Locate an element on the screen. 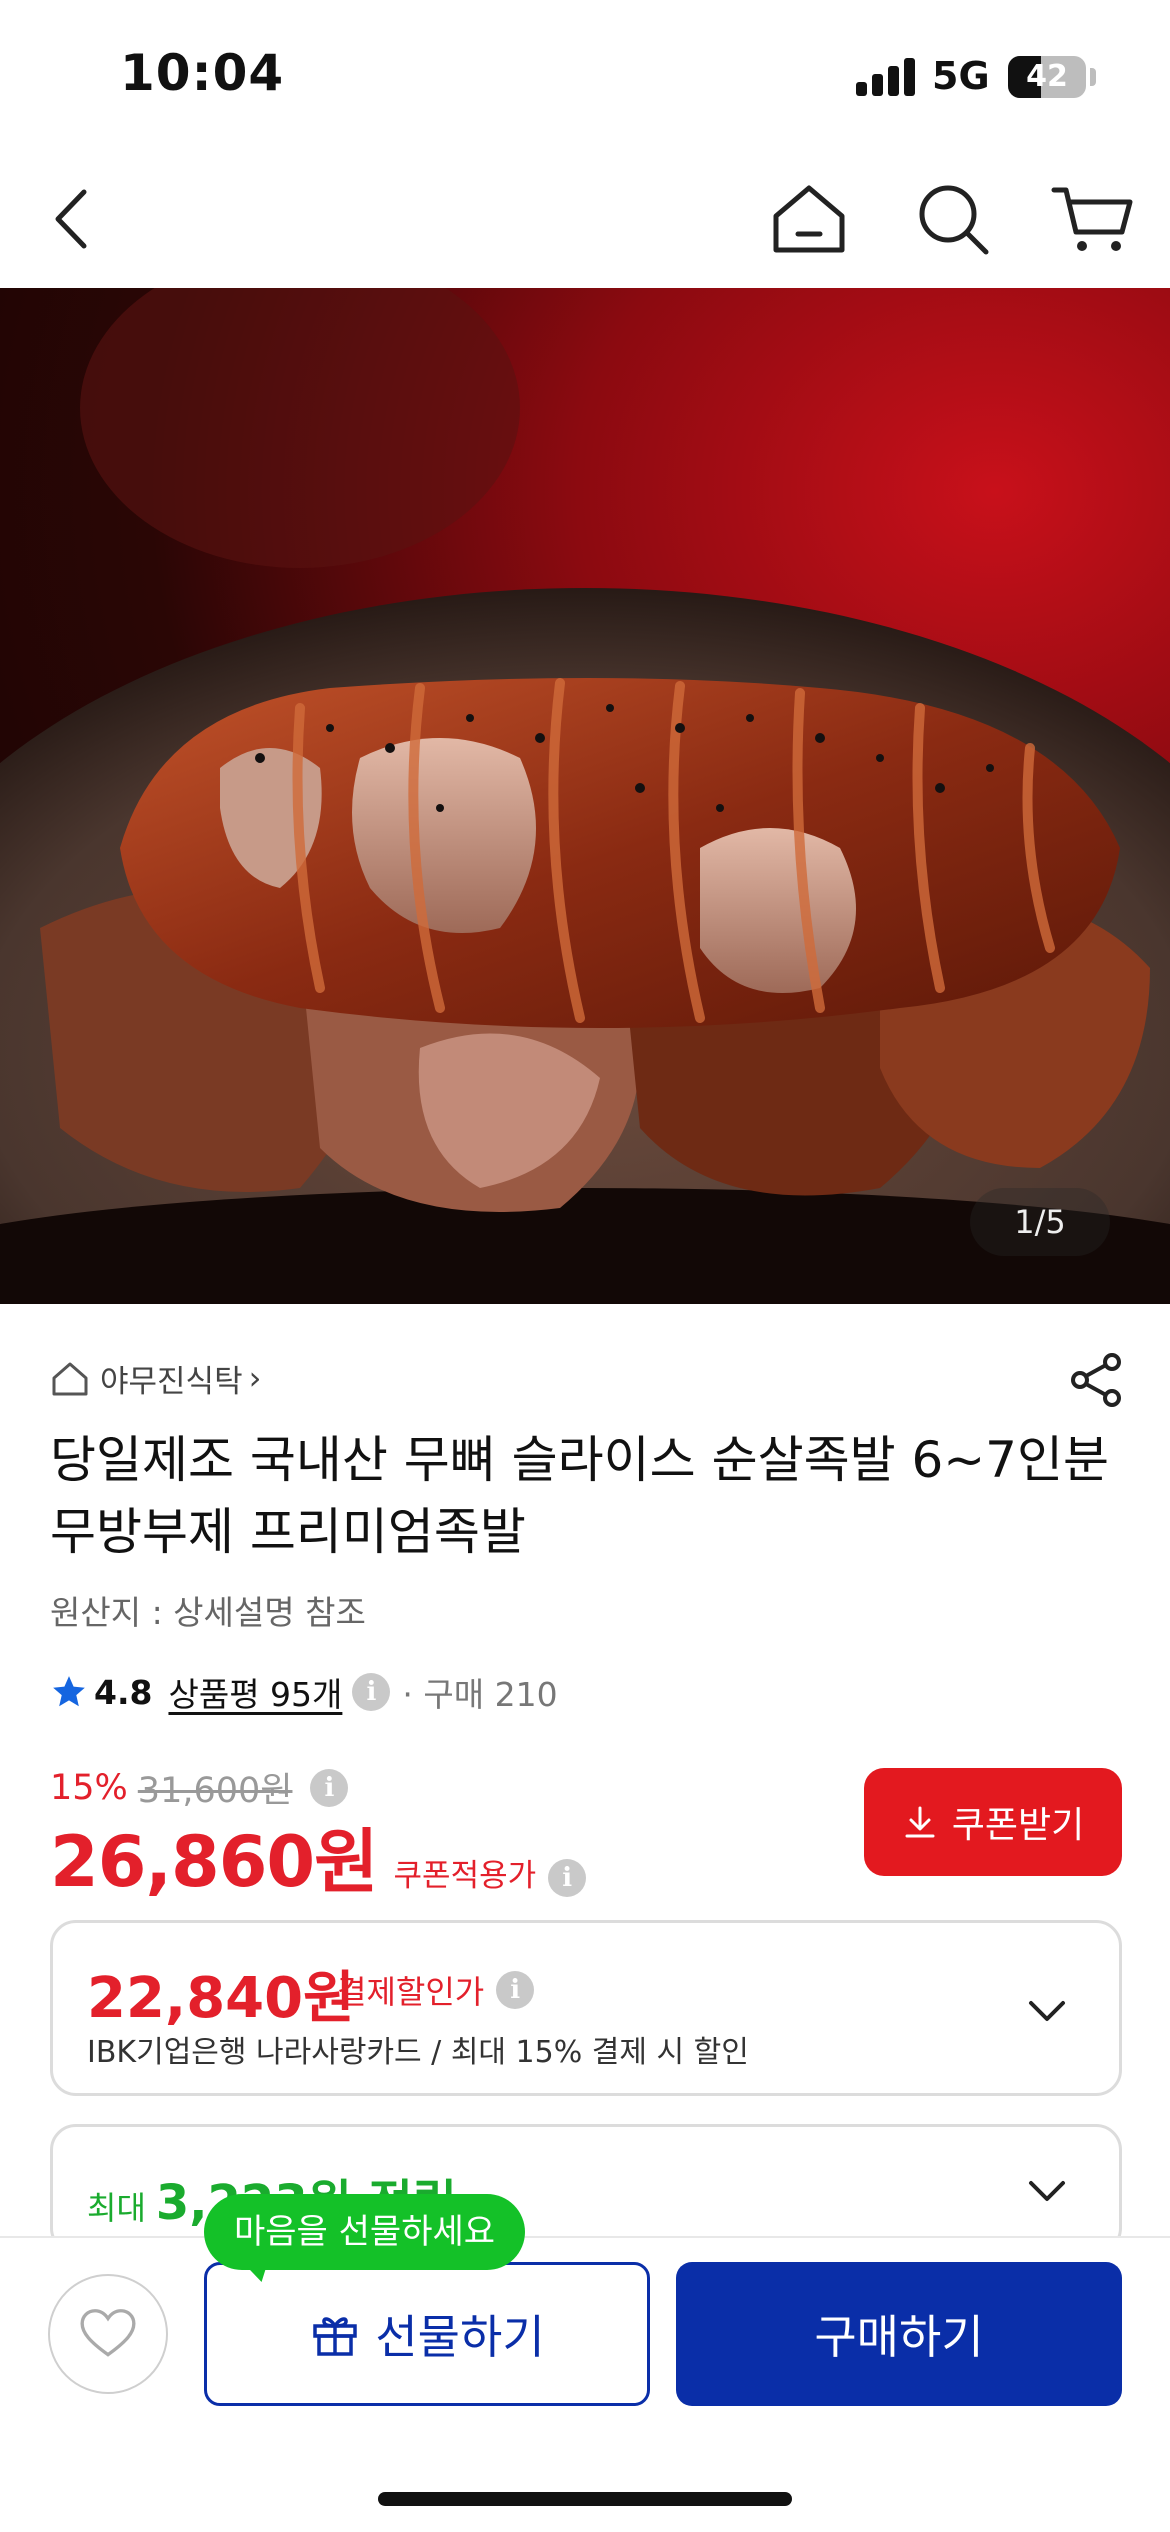  battery-level: 42 is located at coordinates (1047, 76).